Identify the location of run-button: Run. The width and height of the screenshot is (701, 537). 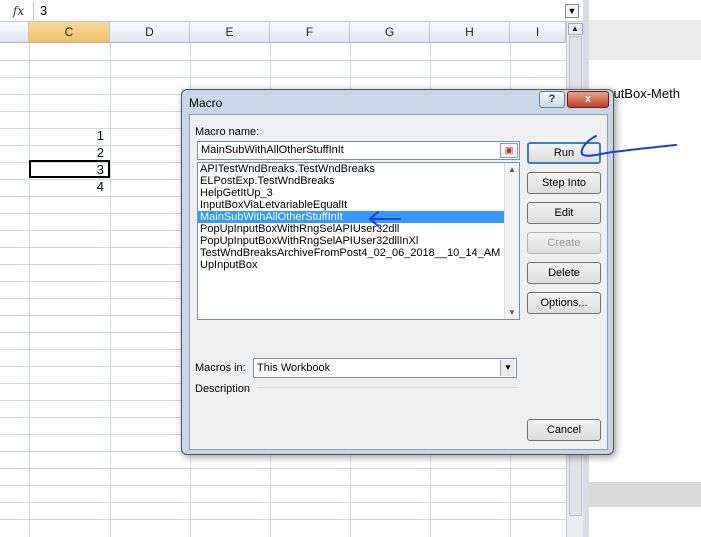
(564, 153).